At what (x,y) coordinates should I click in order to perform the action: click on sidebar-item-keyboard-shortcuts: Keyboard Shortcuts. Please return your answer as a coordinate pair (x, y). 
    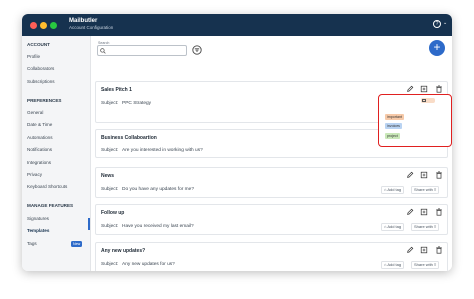
    Looking at the image, I should click on (58, 186).